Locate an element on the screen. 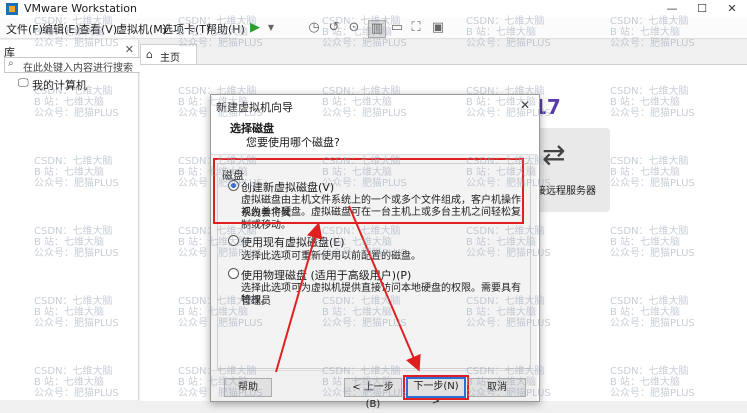 This screenshot has width=747, height=413. arrow-to-option is located at coordinates (299, 297).